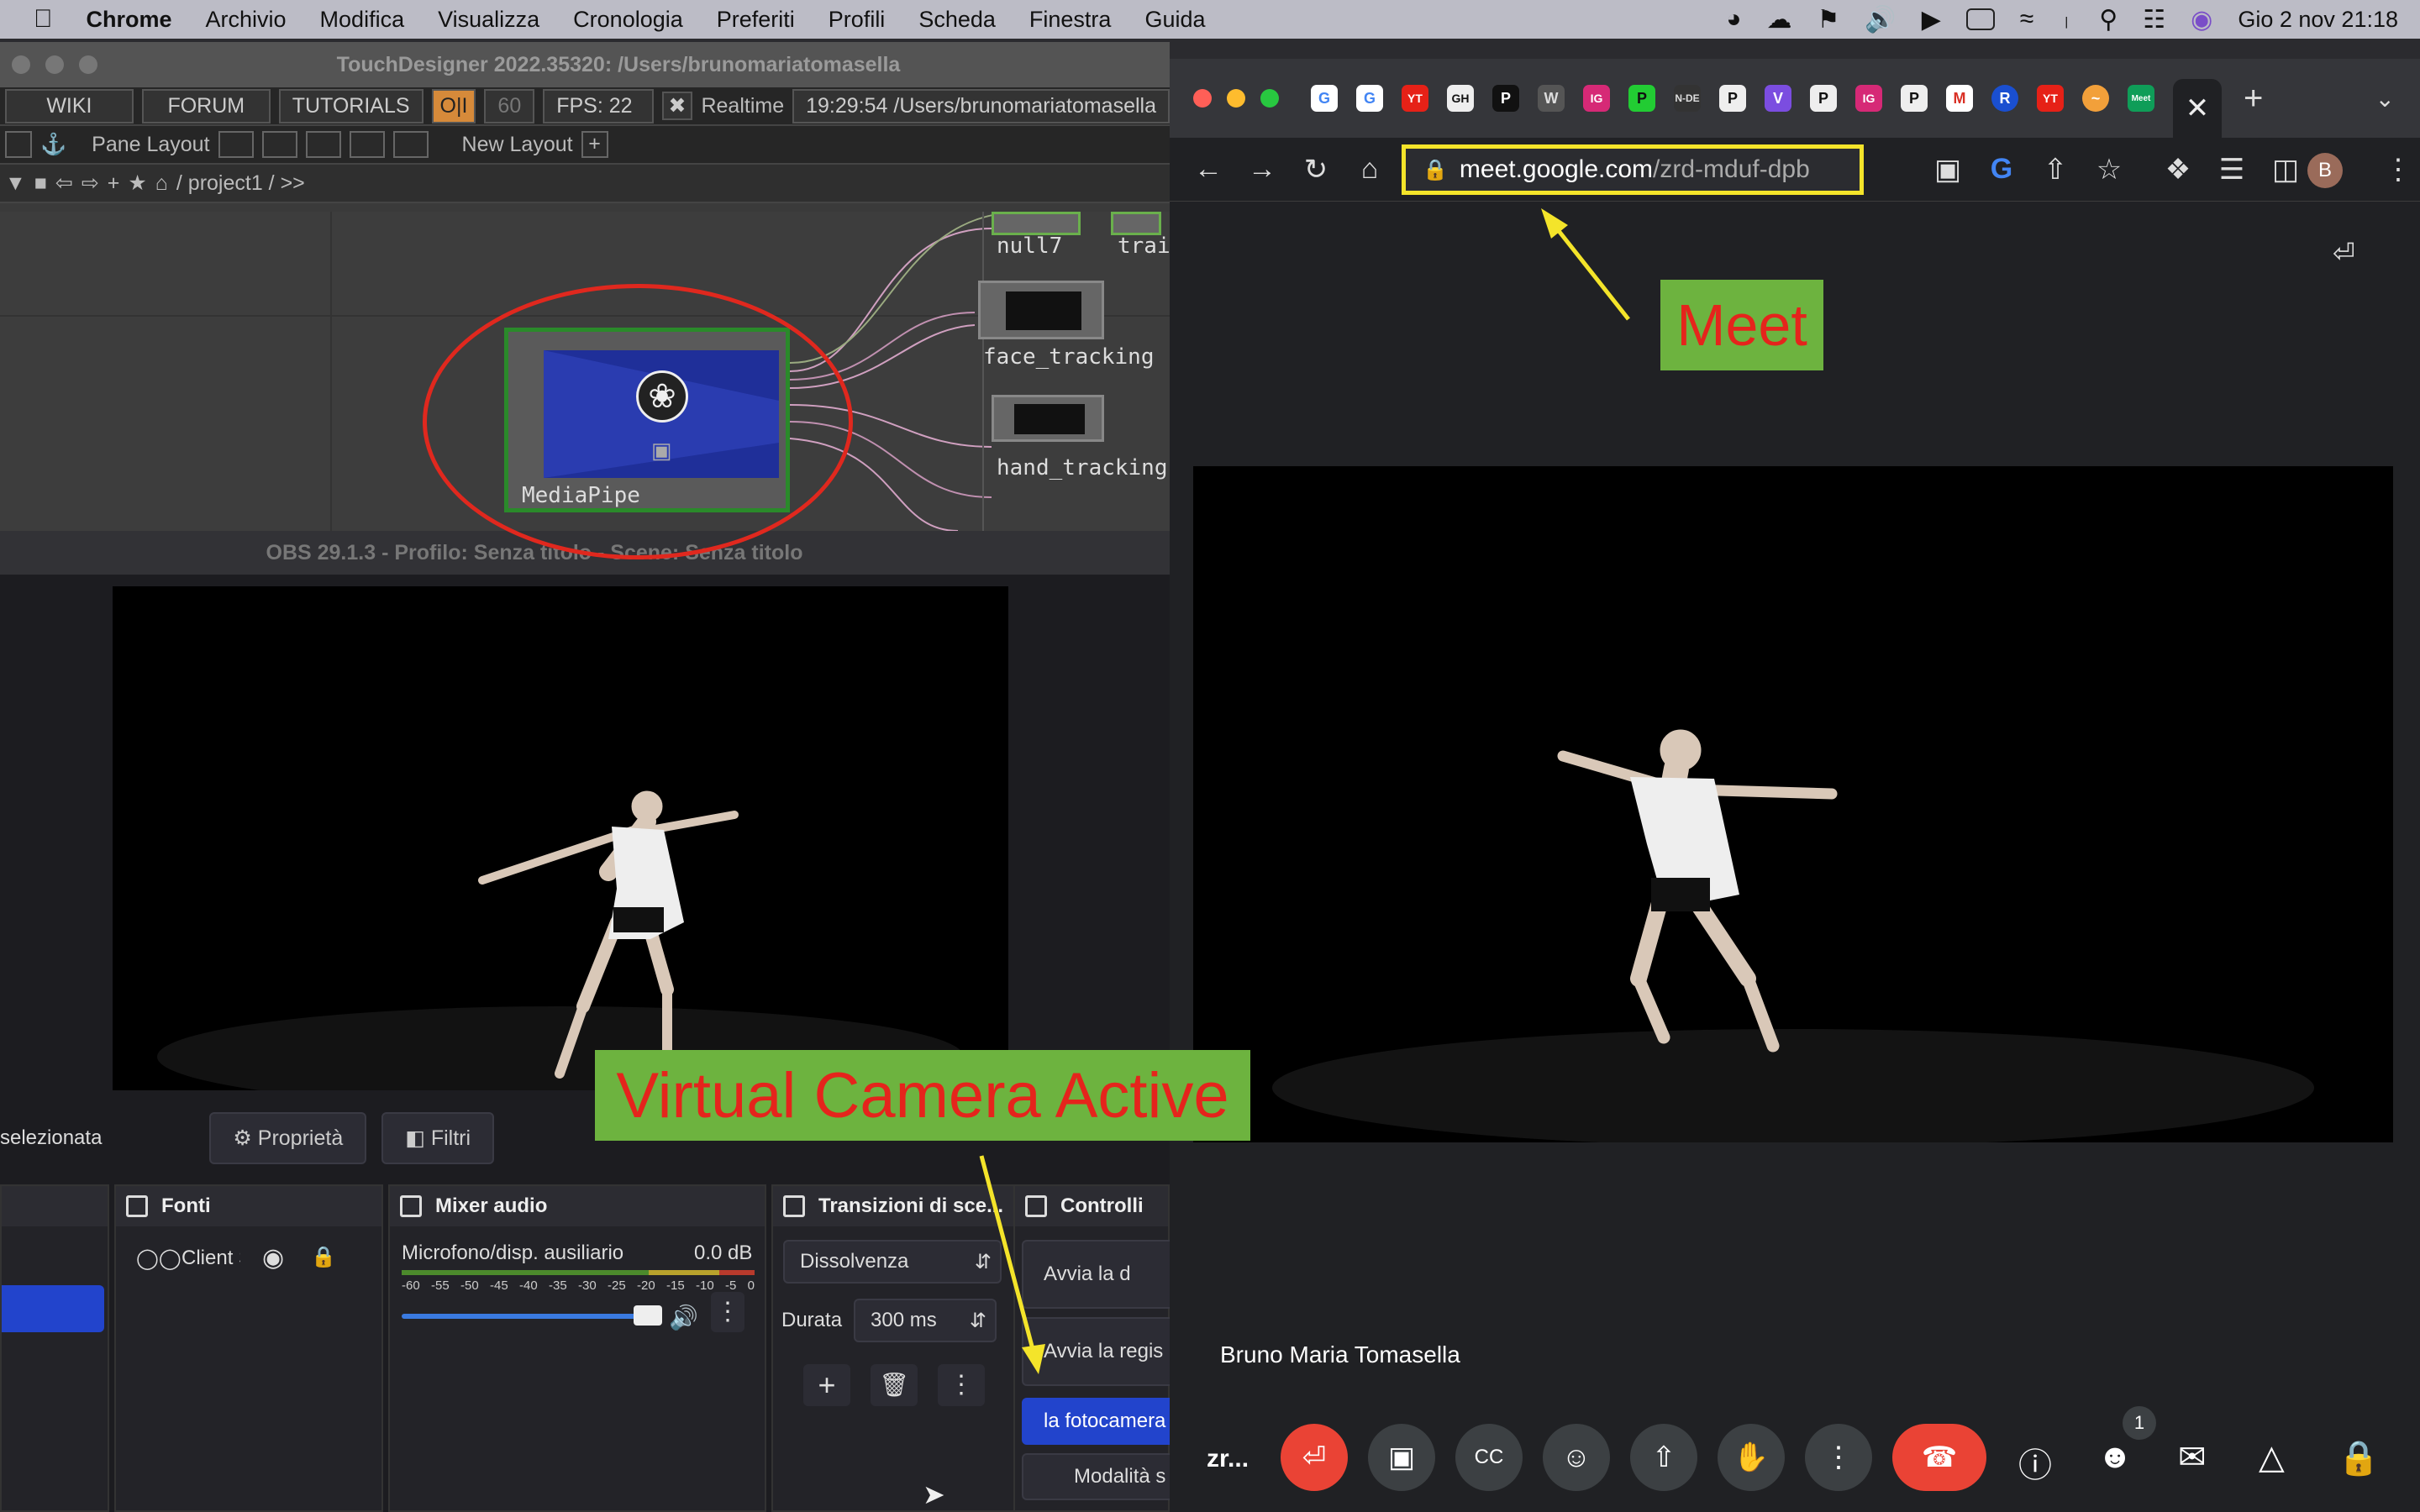 This screenshot has height=1512, width=2420. Describe the element at coordinates (1033, 1359) in the screenshot. I see `vcam-arrow-head` at that location.